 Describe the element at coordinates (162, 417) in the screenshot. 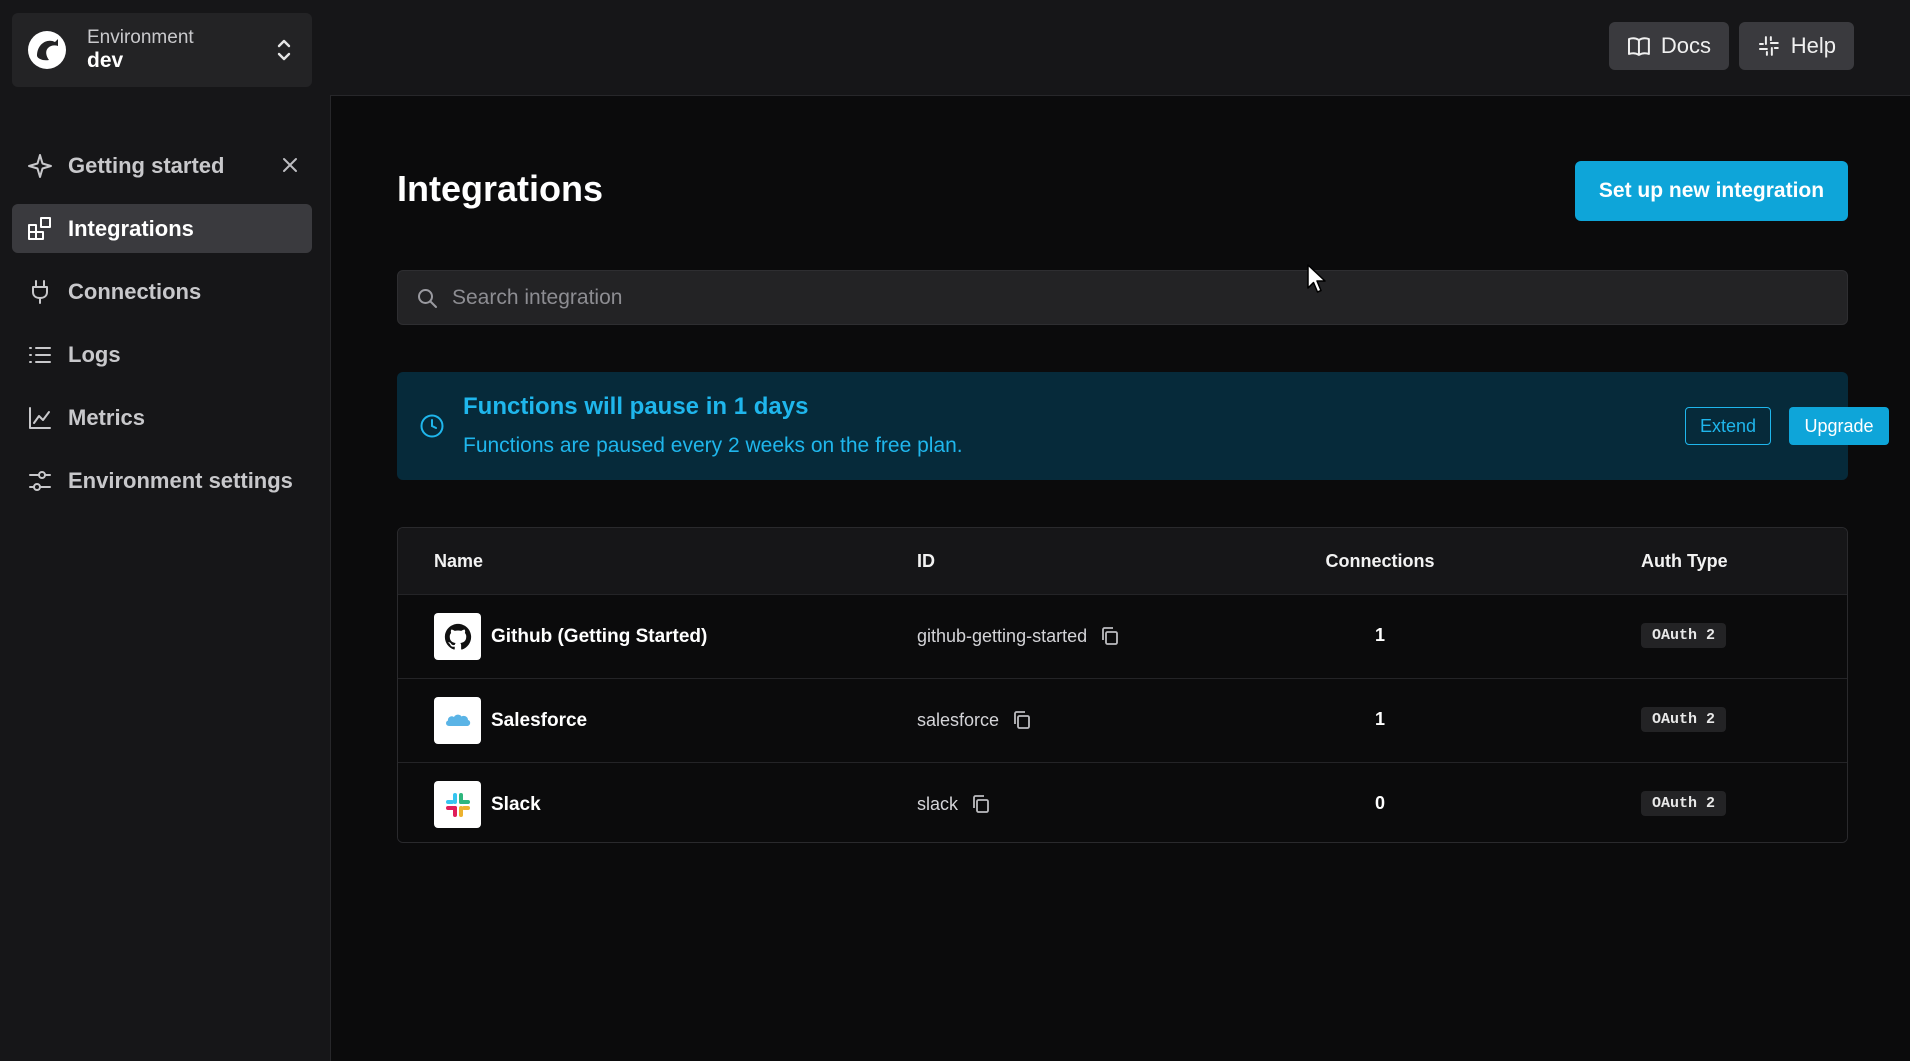

I see `sidebar-item-metrics: Metrics` at that location.